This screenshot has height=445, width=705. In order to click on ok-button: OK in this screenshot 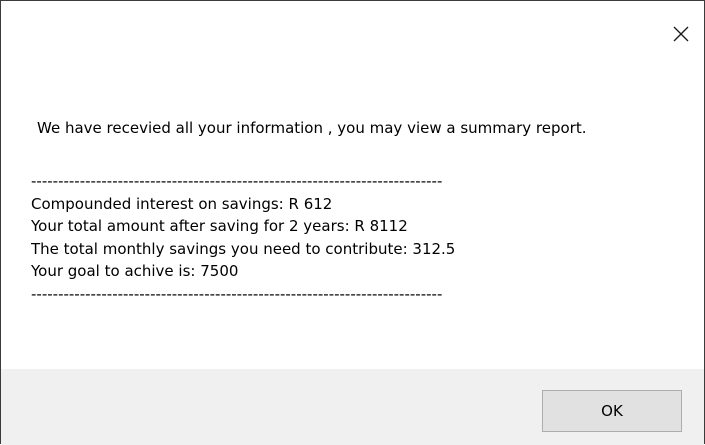, I will do `click(612, 411)`.